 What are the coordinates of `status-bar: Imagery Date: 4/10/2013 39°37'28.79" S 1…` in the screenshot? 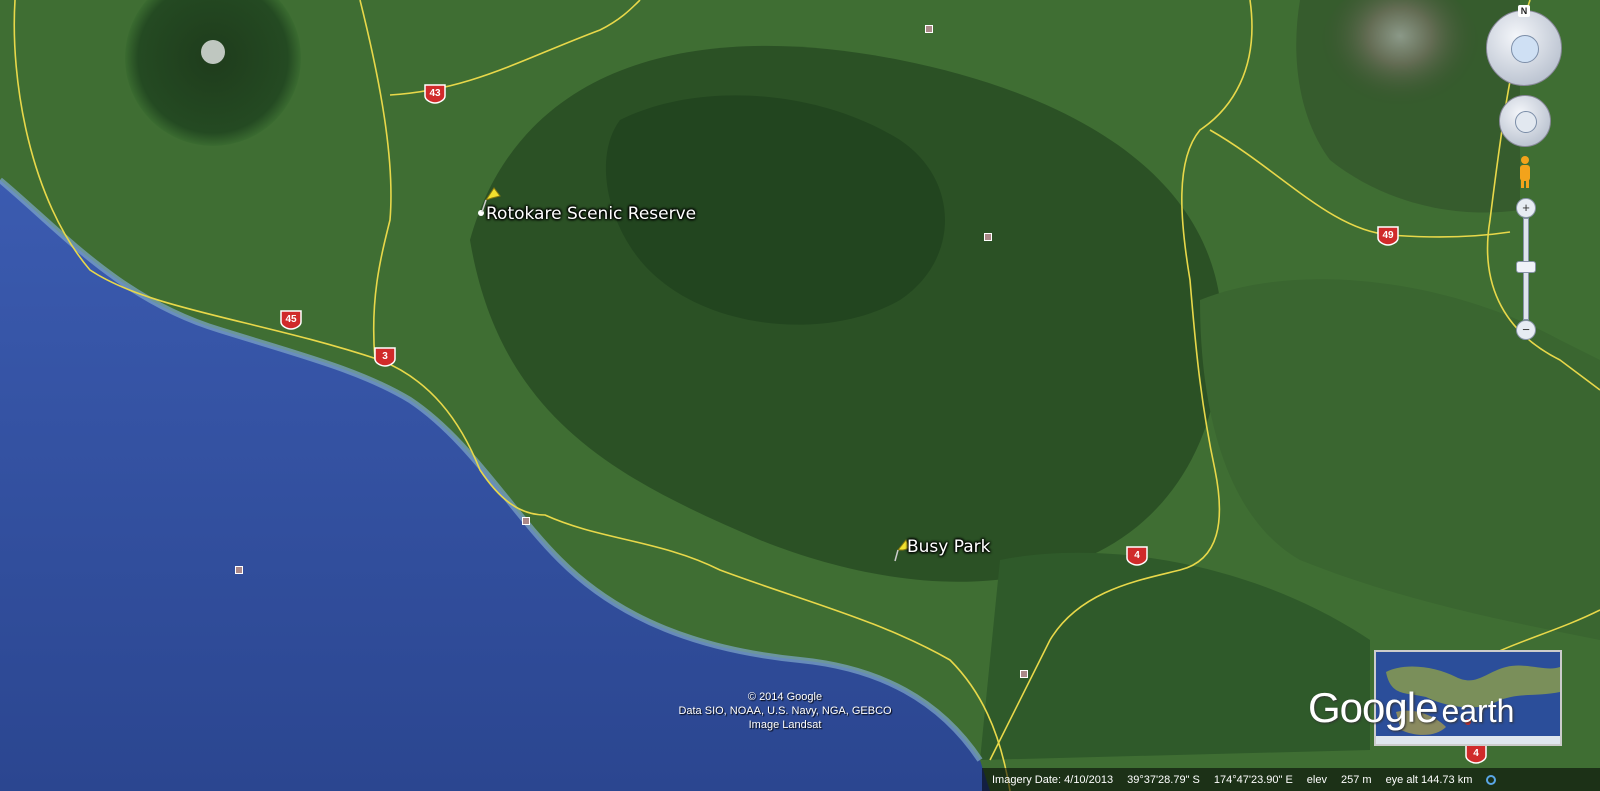 It's located at (1291, 779).